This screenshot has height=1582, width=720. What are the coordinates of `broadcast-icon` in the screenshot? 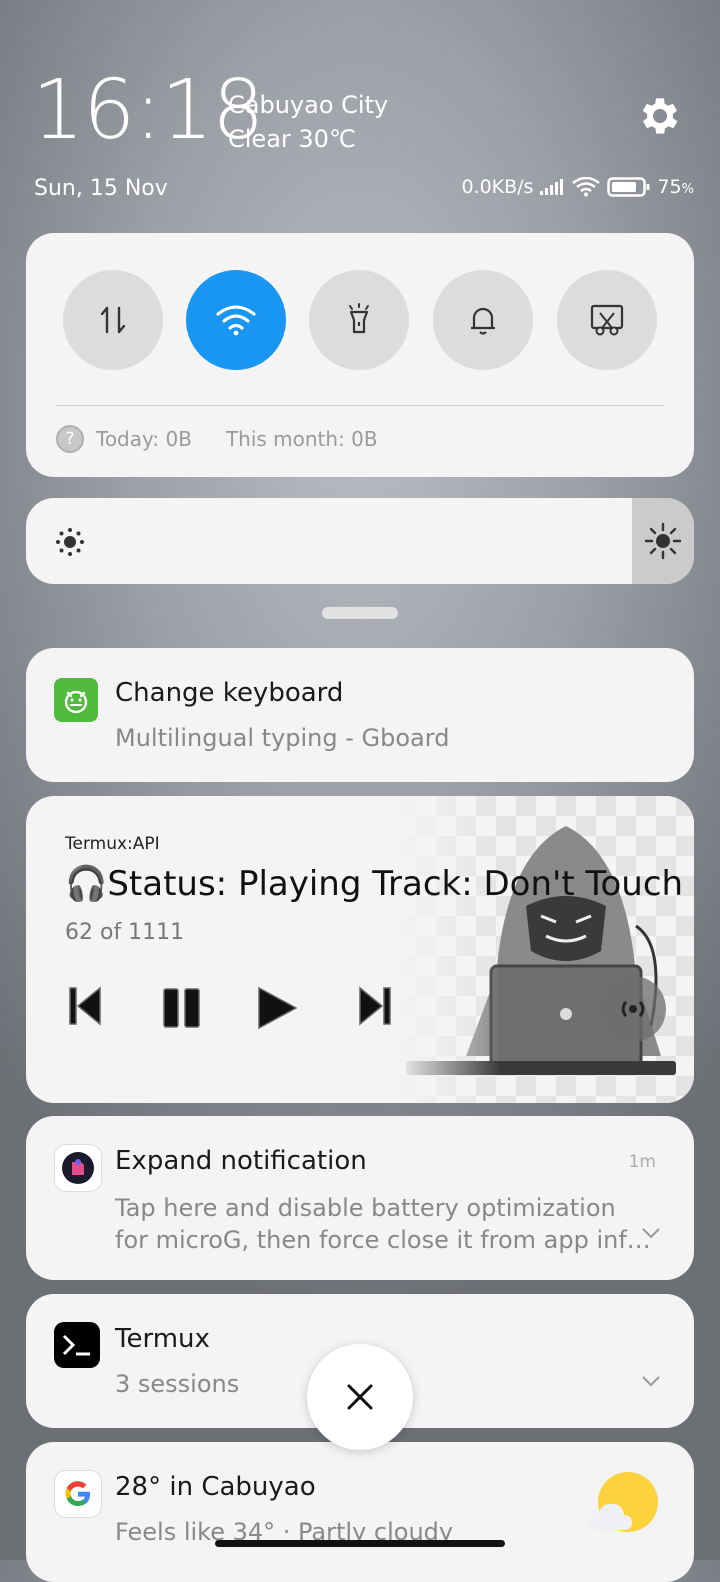 It's located at (633, 1009).